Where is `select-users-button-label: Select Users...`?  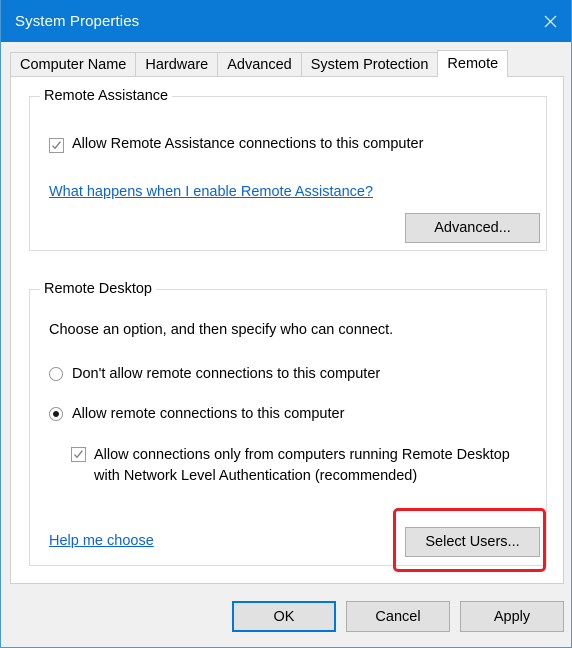 select-users-button-label: Select Users... is located at coordinates (472, 542).